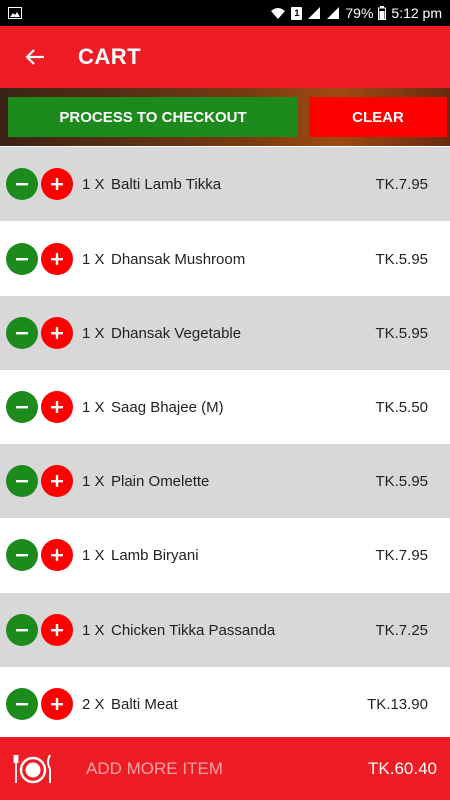 Image resolution: width=450 pixels, height=800 pixels. What do you see at coordinates (397, 704) in the screenshot?
I see `item-price: TK.13.90` at bounding box center [397, 704].